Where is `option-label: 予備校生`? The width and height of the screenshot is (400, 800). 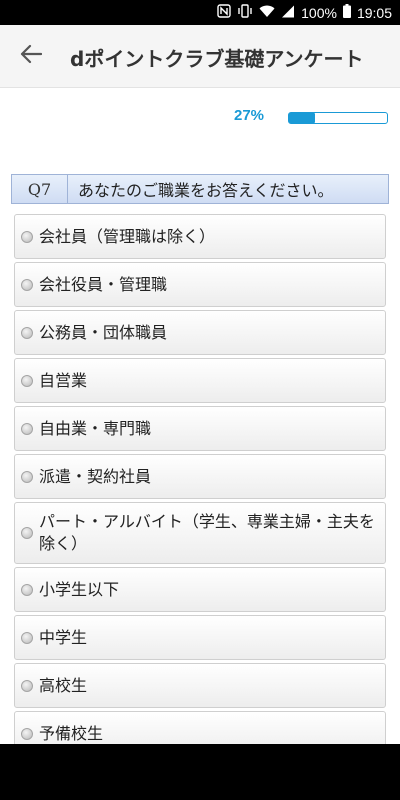 option-label: 予備校生 is located at coordinates (71, 733).